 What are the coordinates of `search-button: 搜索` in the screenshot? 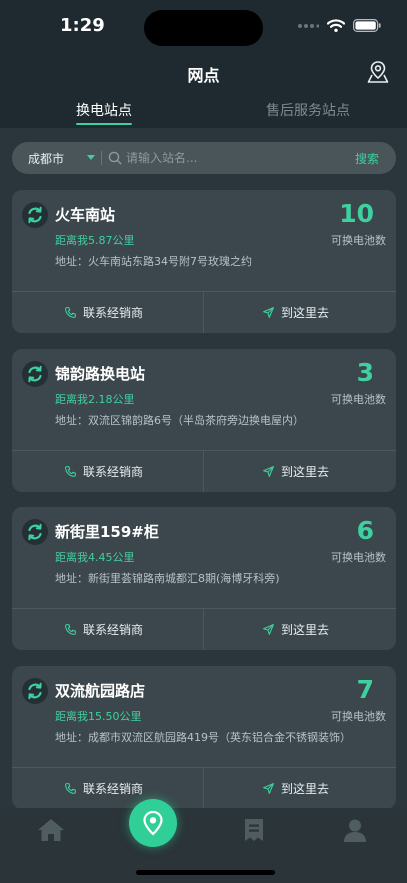 It's located at (367, 158).